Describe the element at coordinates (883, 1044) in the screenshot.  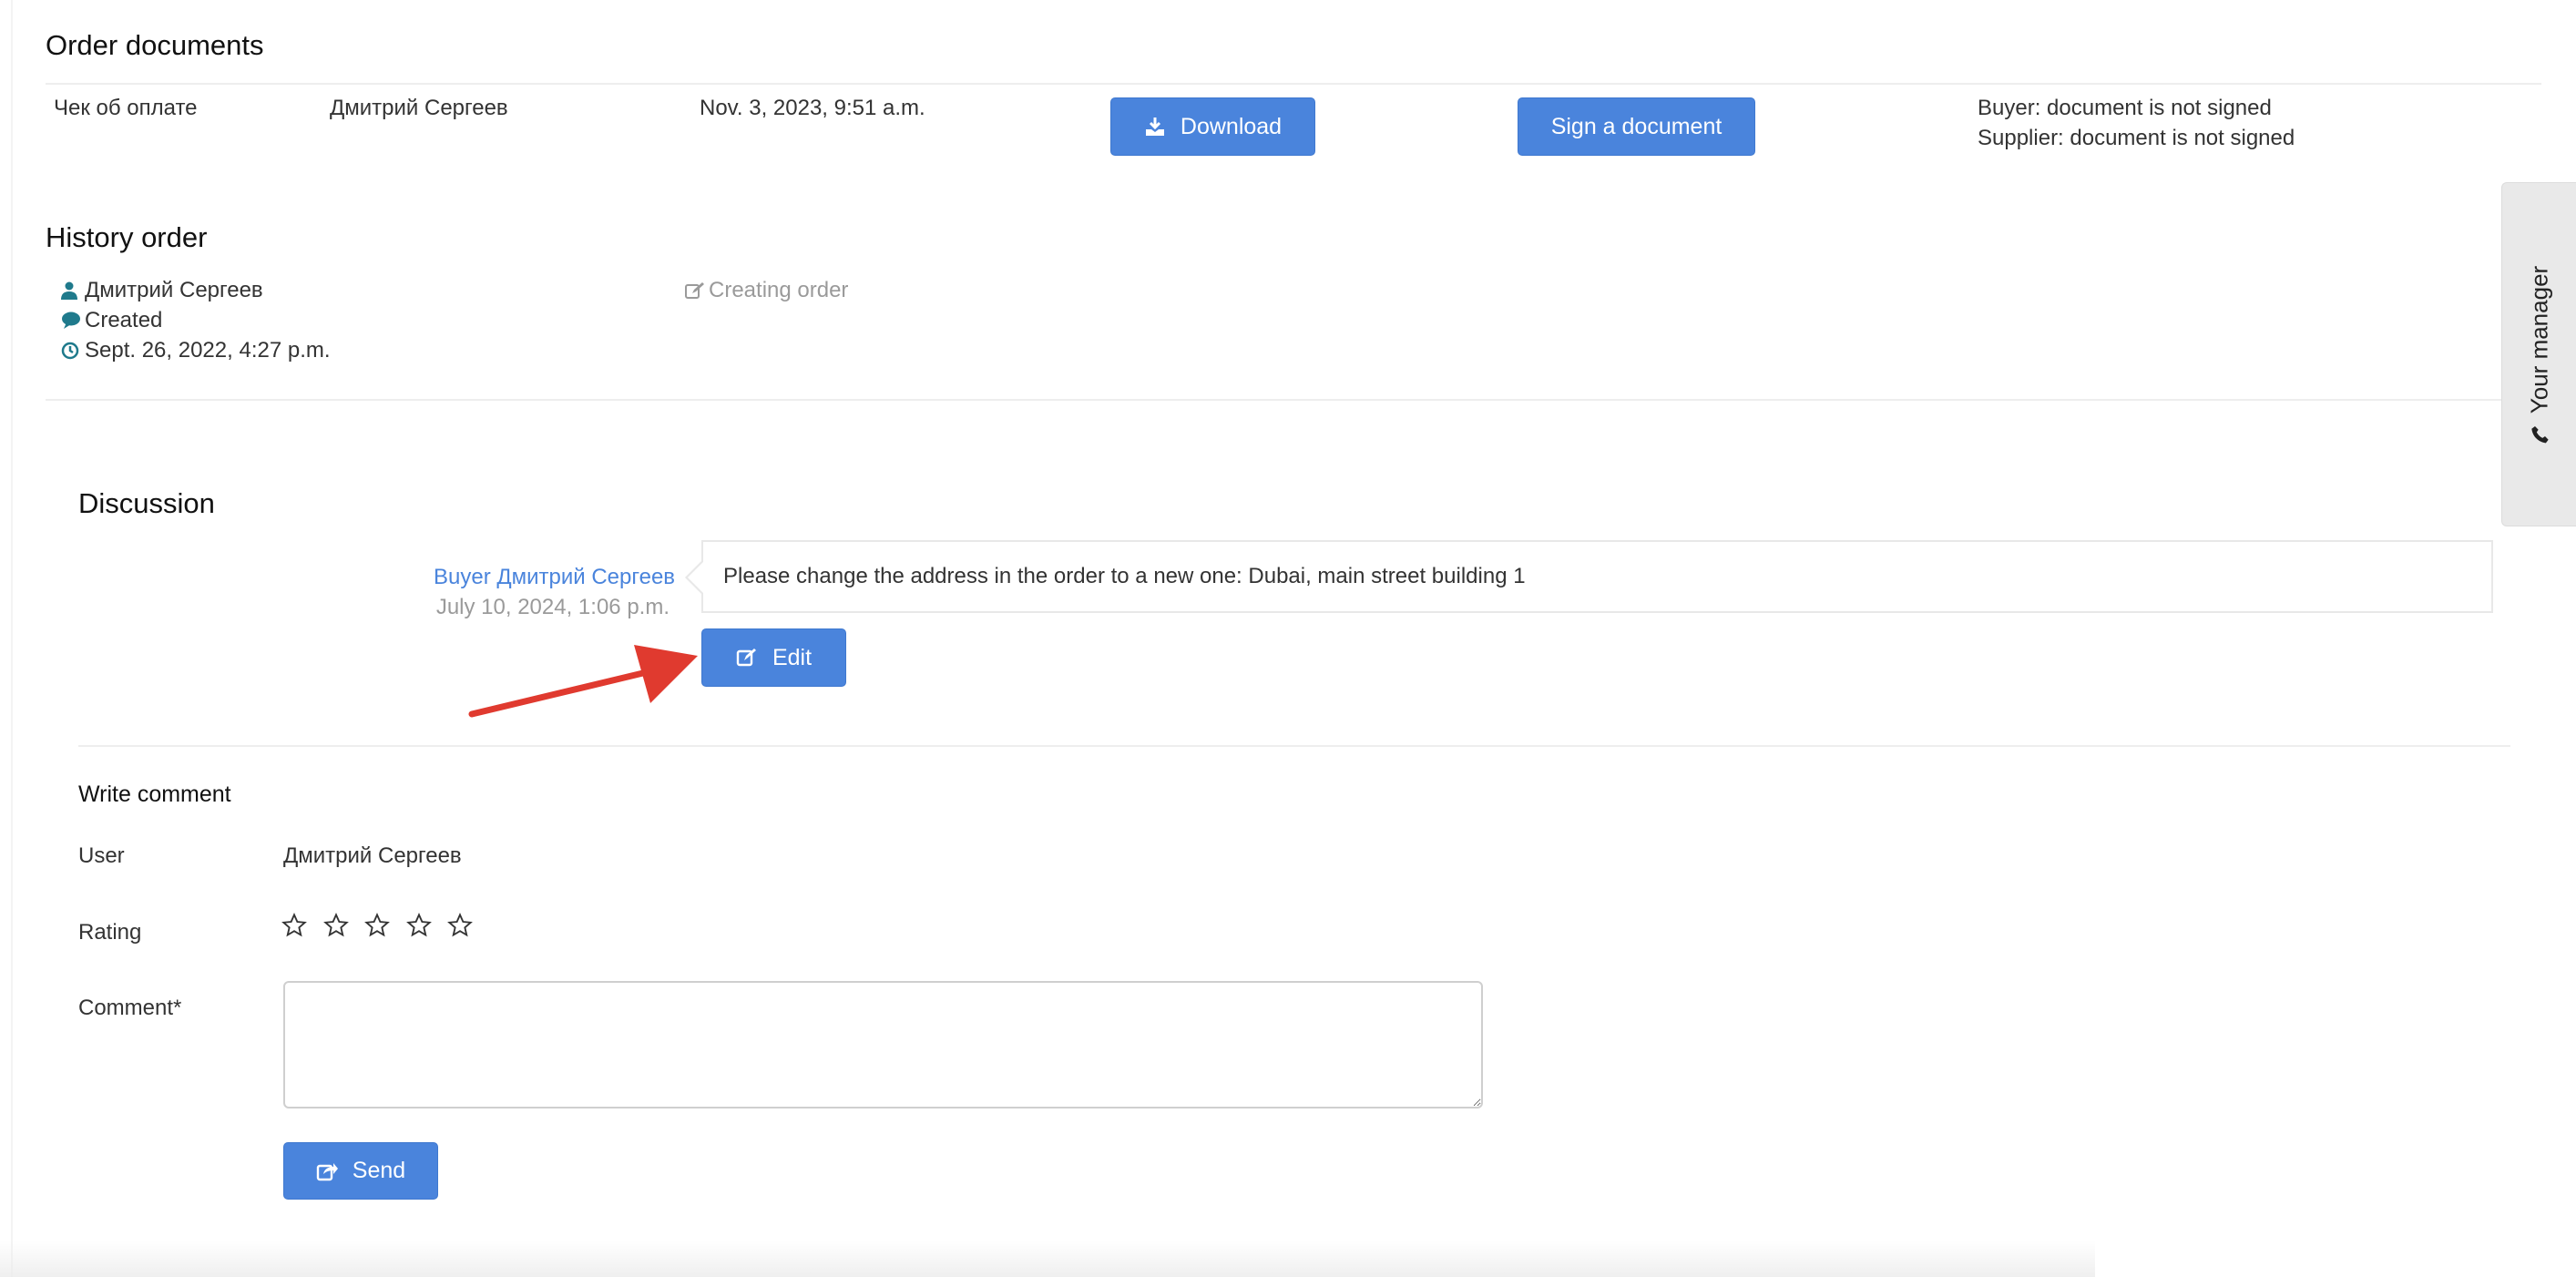
I see `comment-textarea` at that location.